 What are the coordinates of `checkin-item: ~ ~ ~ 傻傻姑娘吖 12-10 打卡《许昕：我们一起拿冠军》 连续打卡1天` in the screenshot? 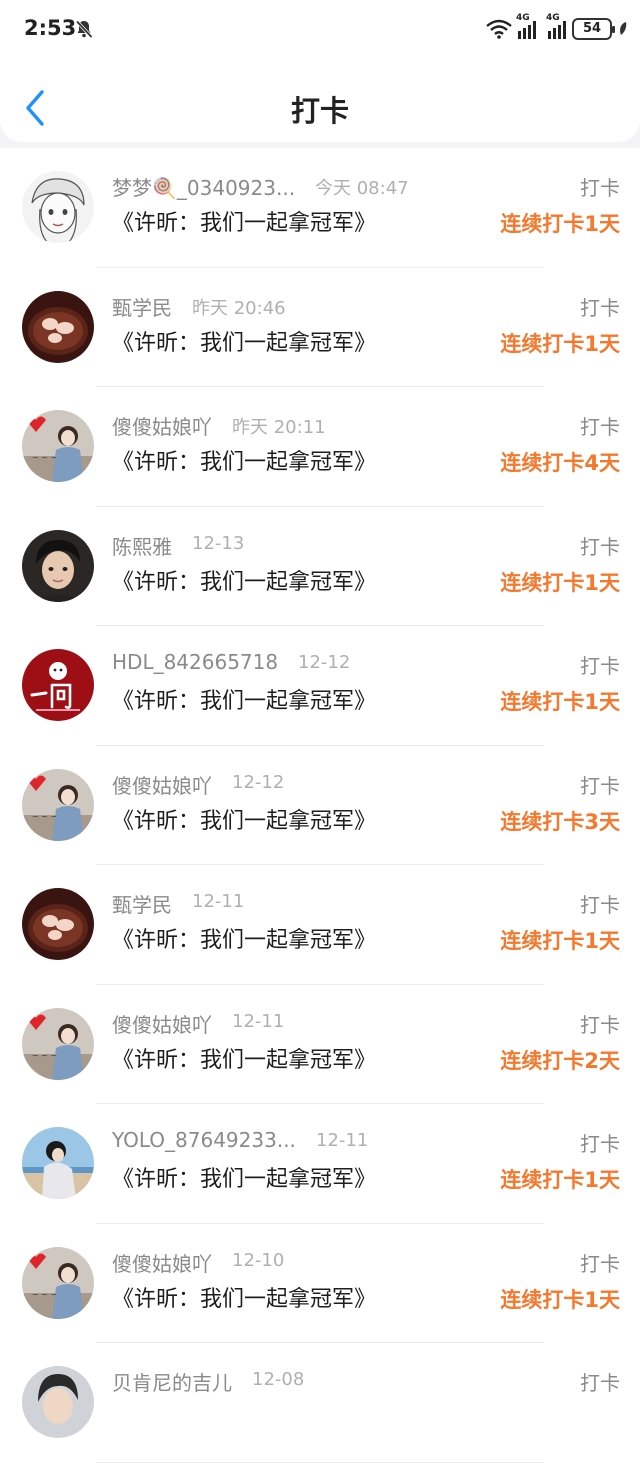 It's located at (320, 1283).